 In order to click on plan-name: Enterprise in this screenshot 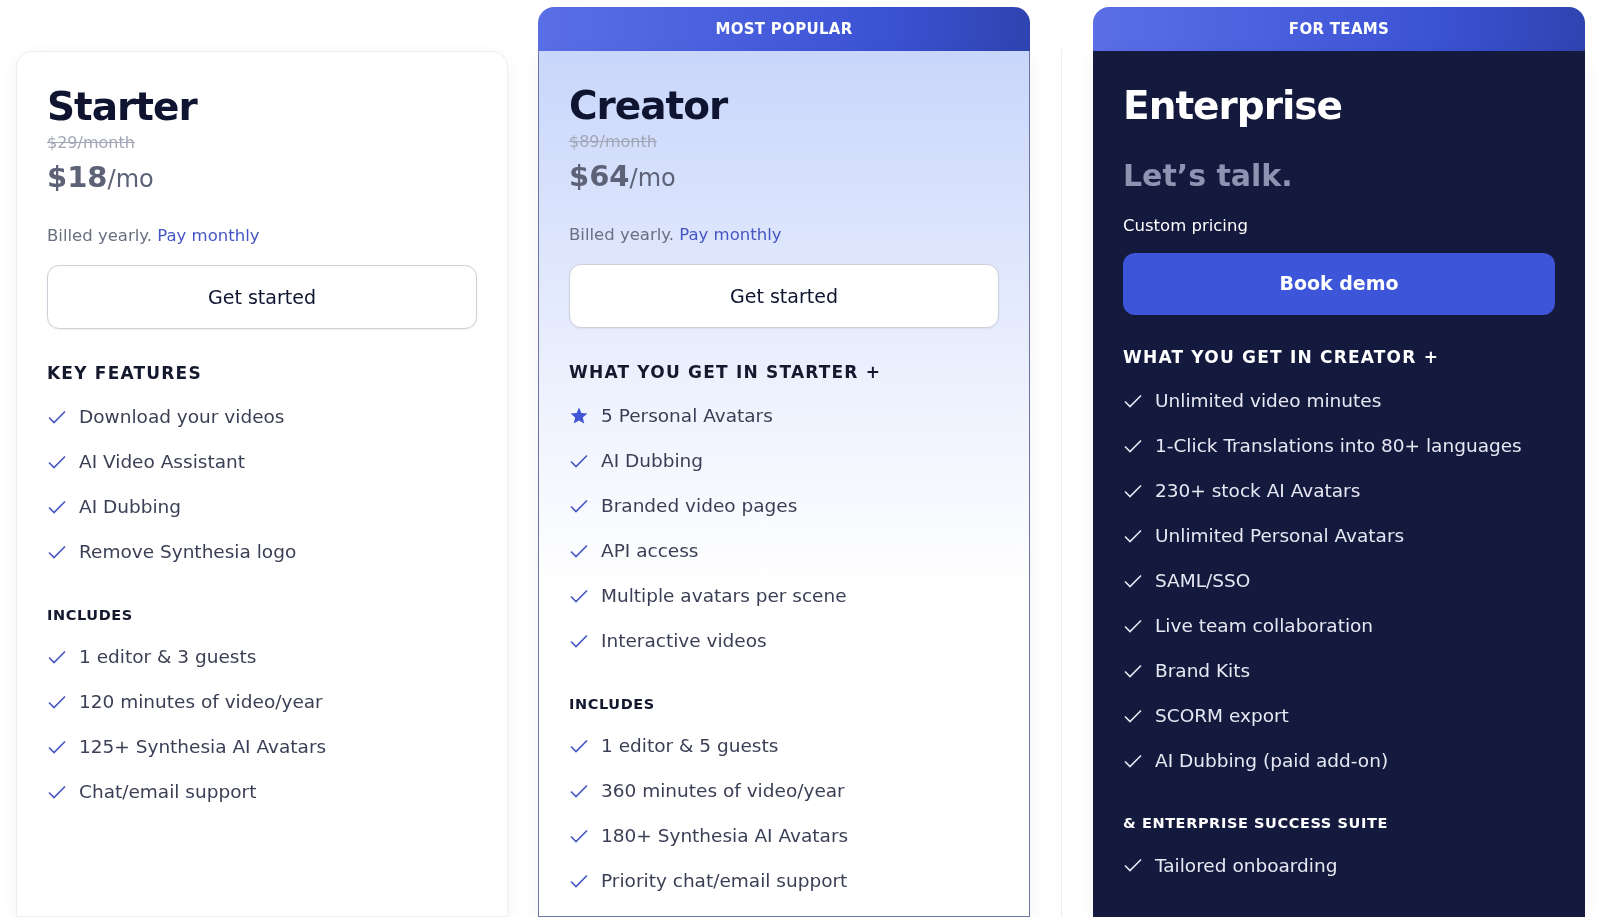, I will do `click(1233, 106)`.